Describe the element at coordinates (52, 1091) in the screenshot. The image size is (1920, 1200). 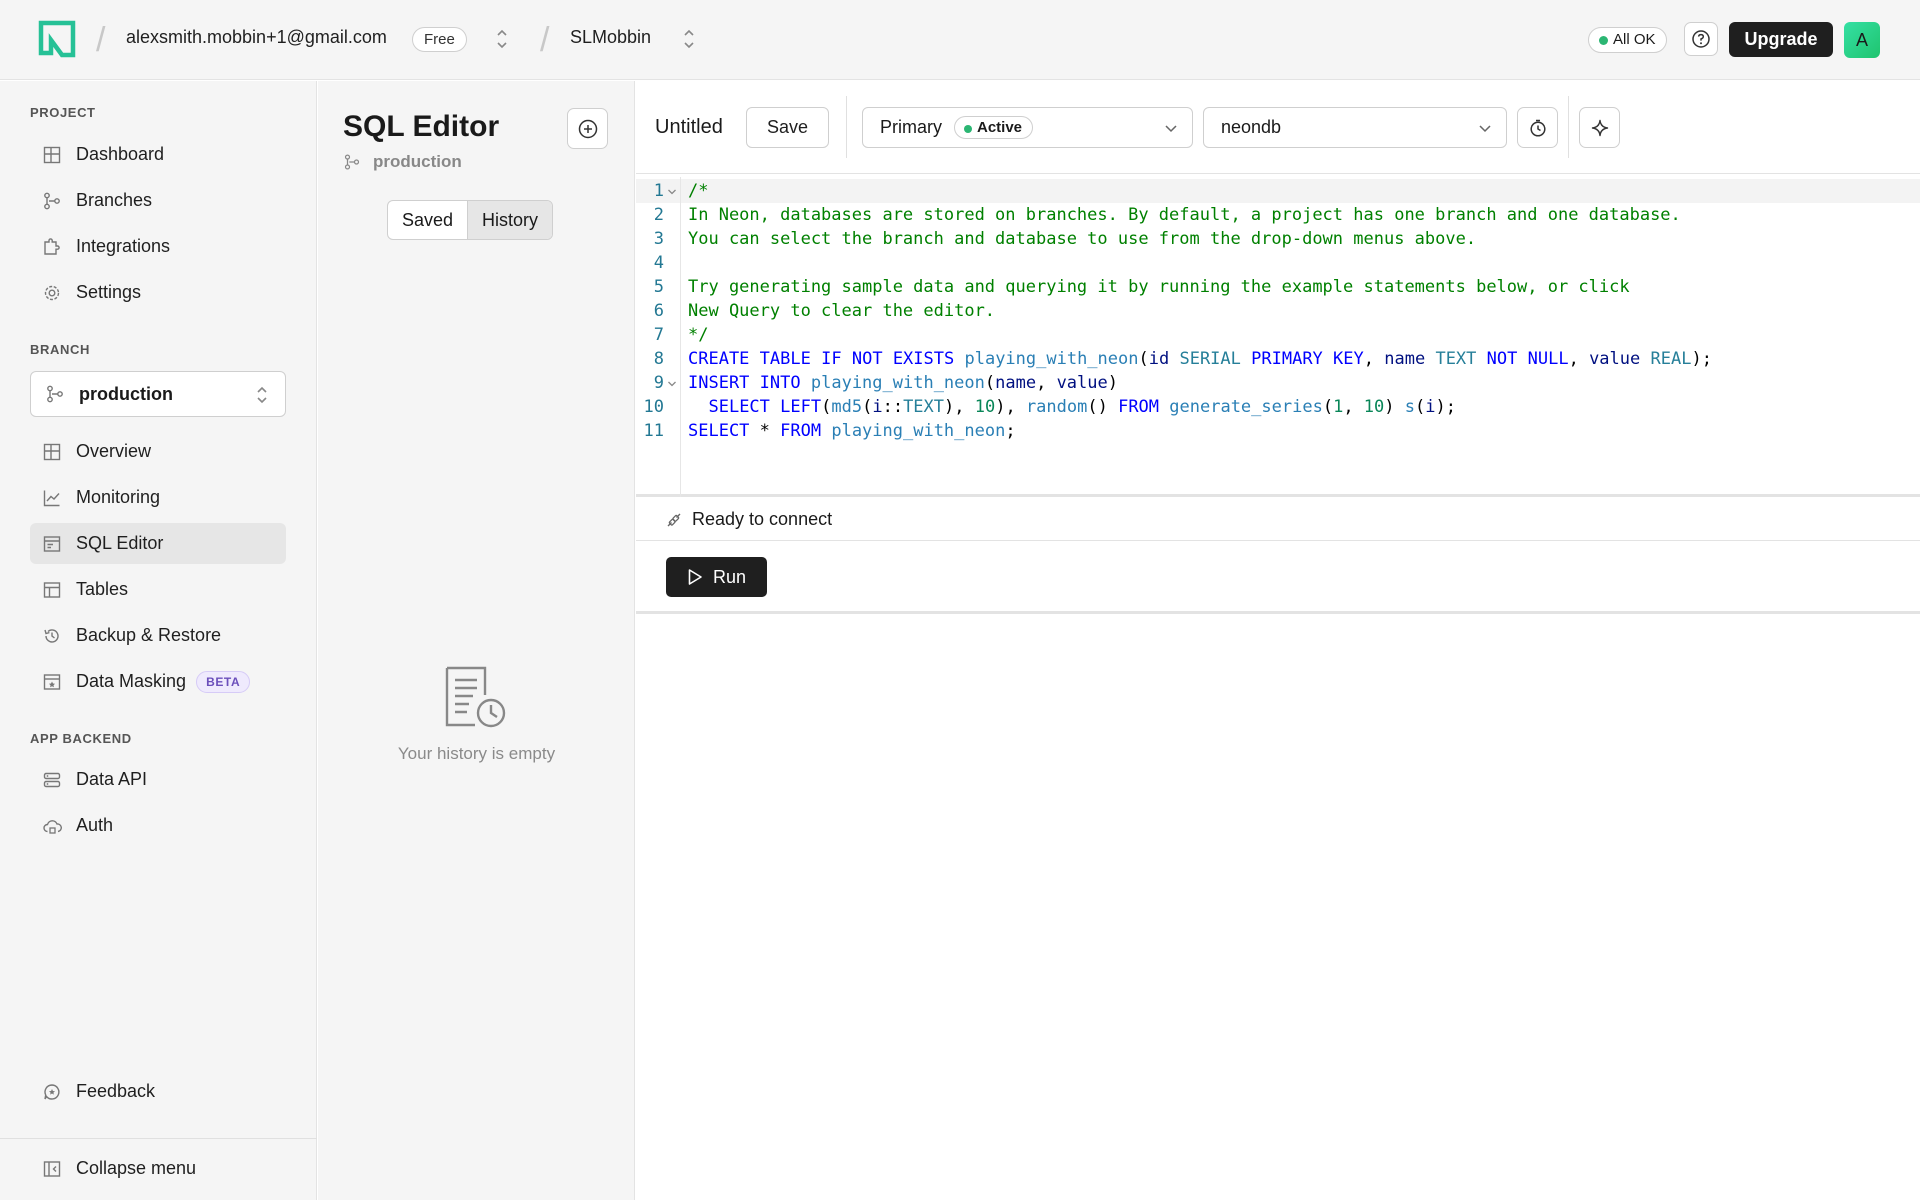
I see `feedback-icon` at that location.